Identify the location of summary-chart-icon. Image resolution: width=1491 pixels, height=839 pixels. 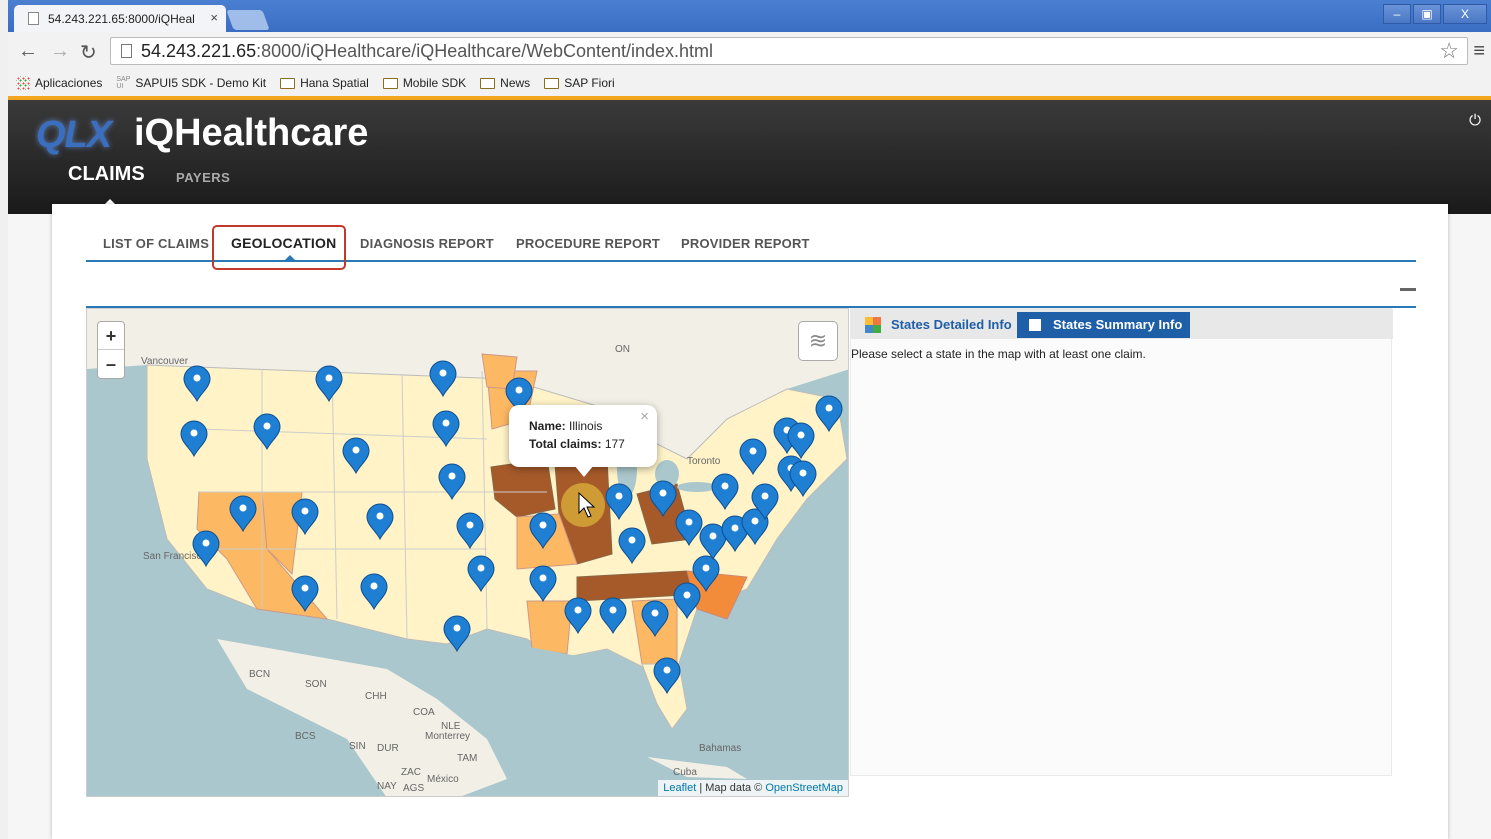
(1035, 325).